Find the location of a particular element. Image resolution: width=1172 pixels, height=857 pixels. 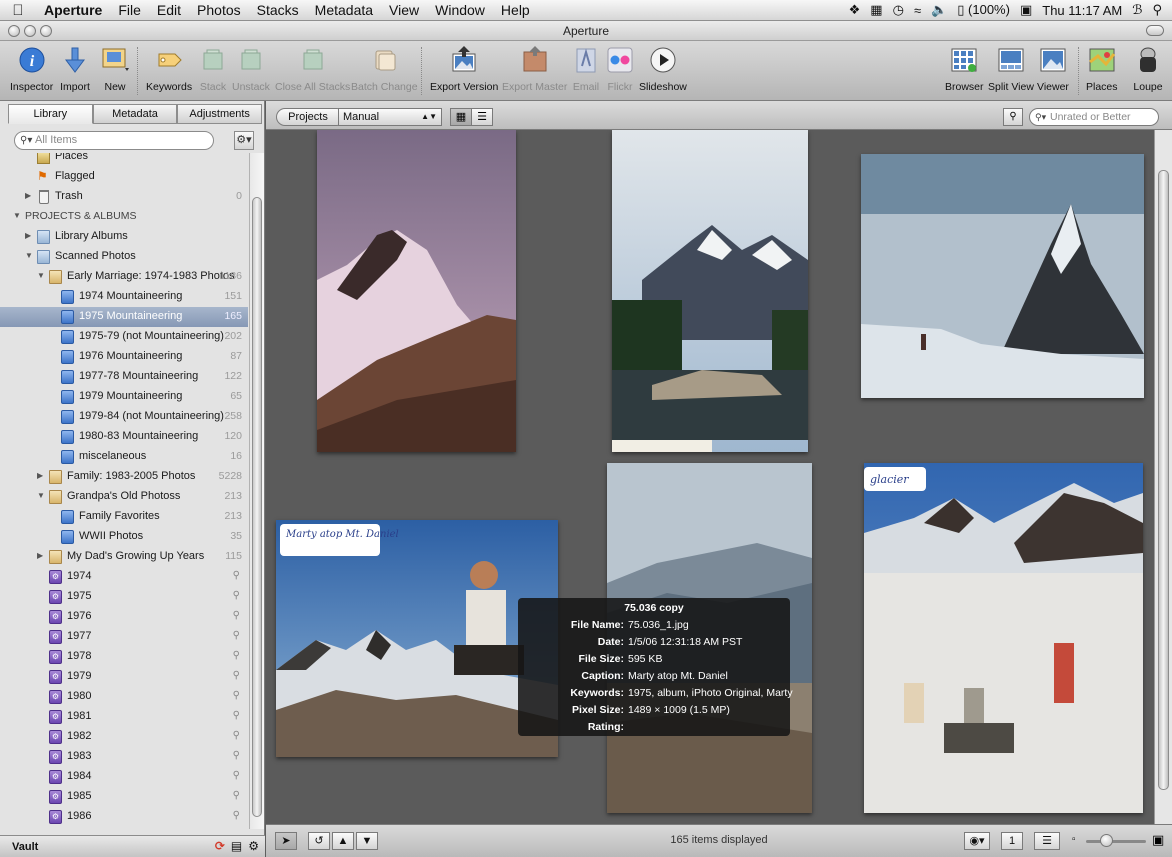

sidebar-item-smart-album: ⚙ 1982 ⚲ is located at coordinates (124, 737).